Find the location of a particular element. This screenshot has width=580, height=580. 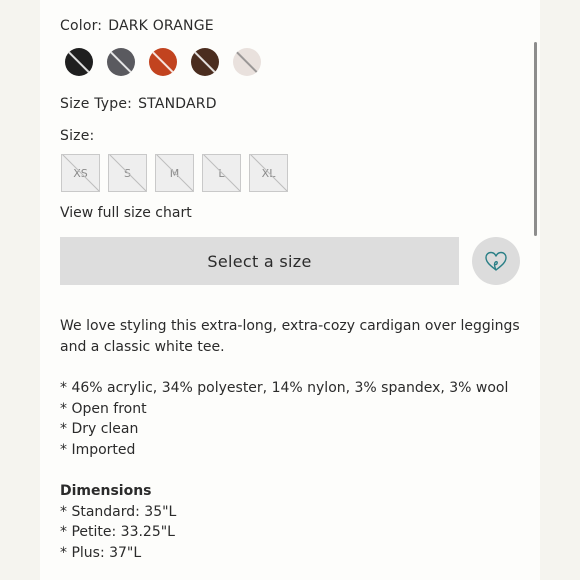

swatch-cream is located at coordinates (247, 62).